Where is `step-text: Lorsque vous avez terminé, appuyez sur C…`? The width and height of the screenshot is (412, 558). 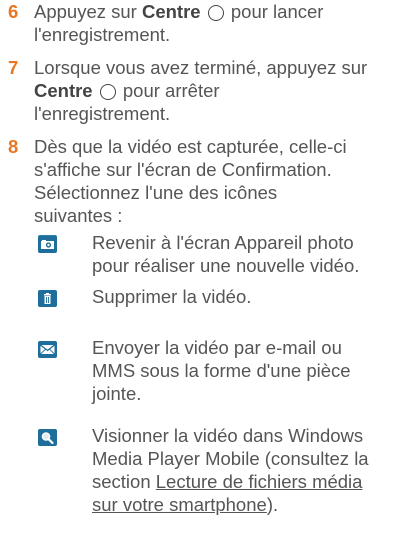 step-text: Lorsque vous avez terminé, appuyez sur C… is located at coordinates (200, 90).